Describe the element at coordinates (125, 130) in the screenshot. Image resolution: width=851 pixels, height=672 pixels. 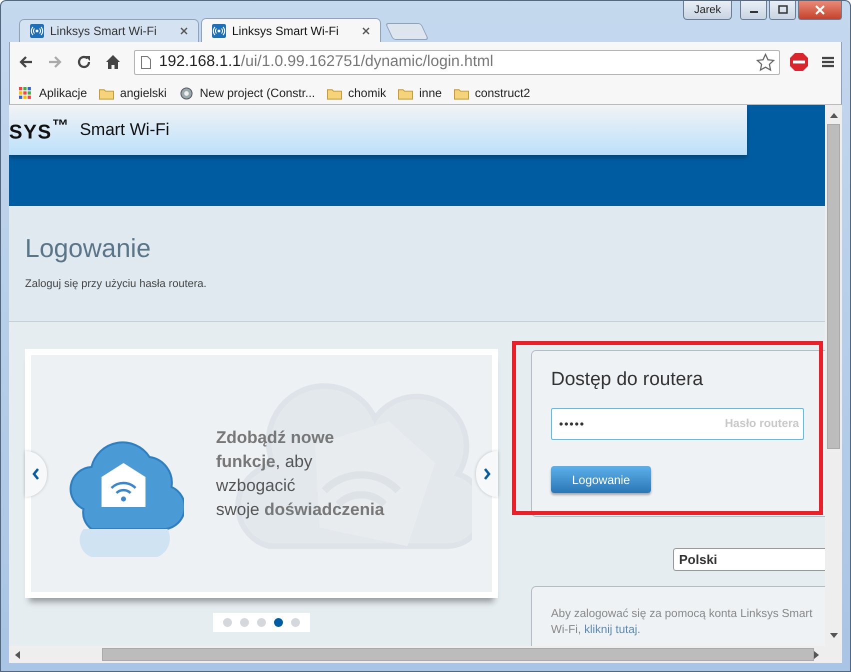
I see `product-name: Smart Wi-Fi` at that location.